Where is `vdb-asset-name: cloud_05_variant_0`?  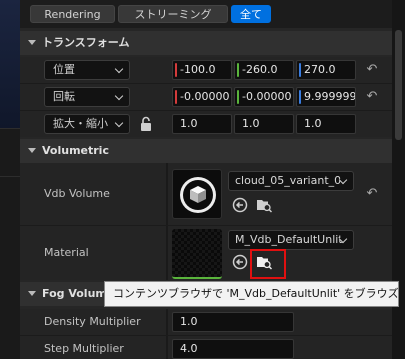 vdb-asset-name: cloud_05_variant_0 is located at coordinates (288, 180).